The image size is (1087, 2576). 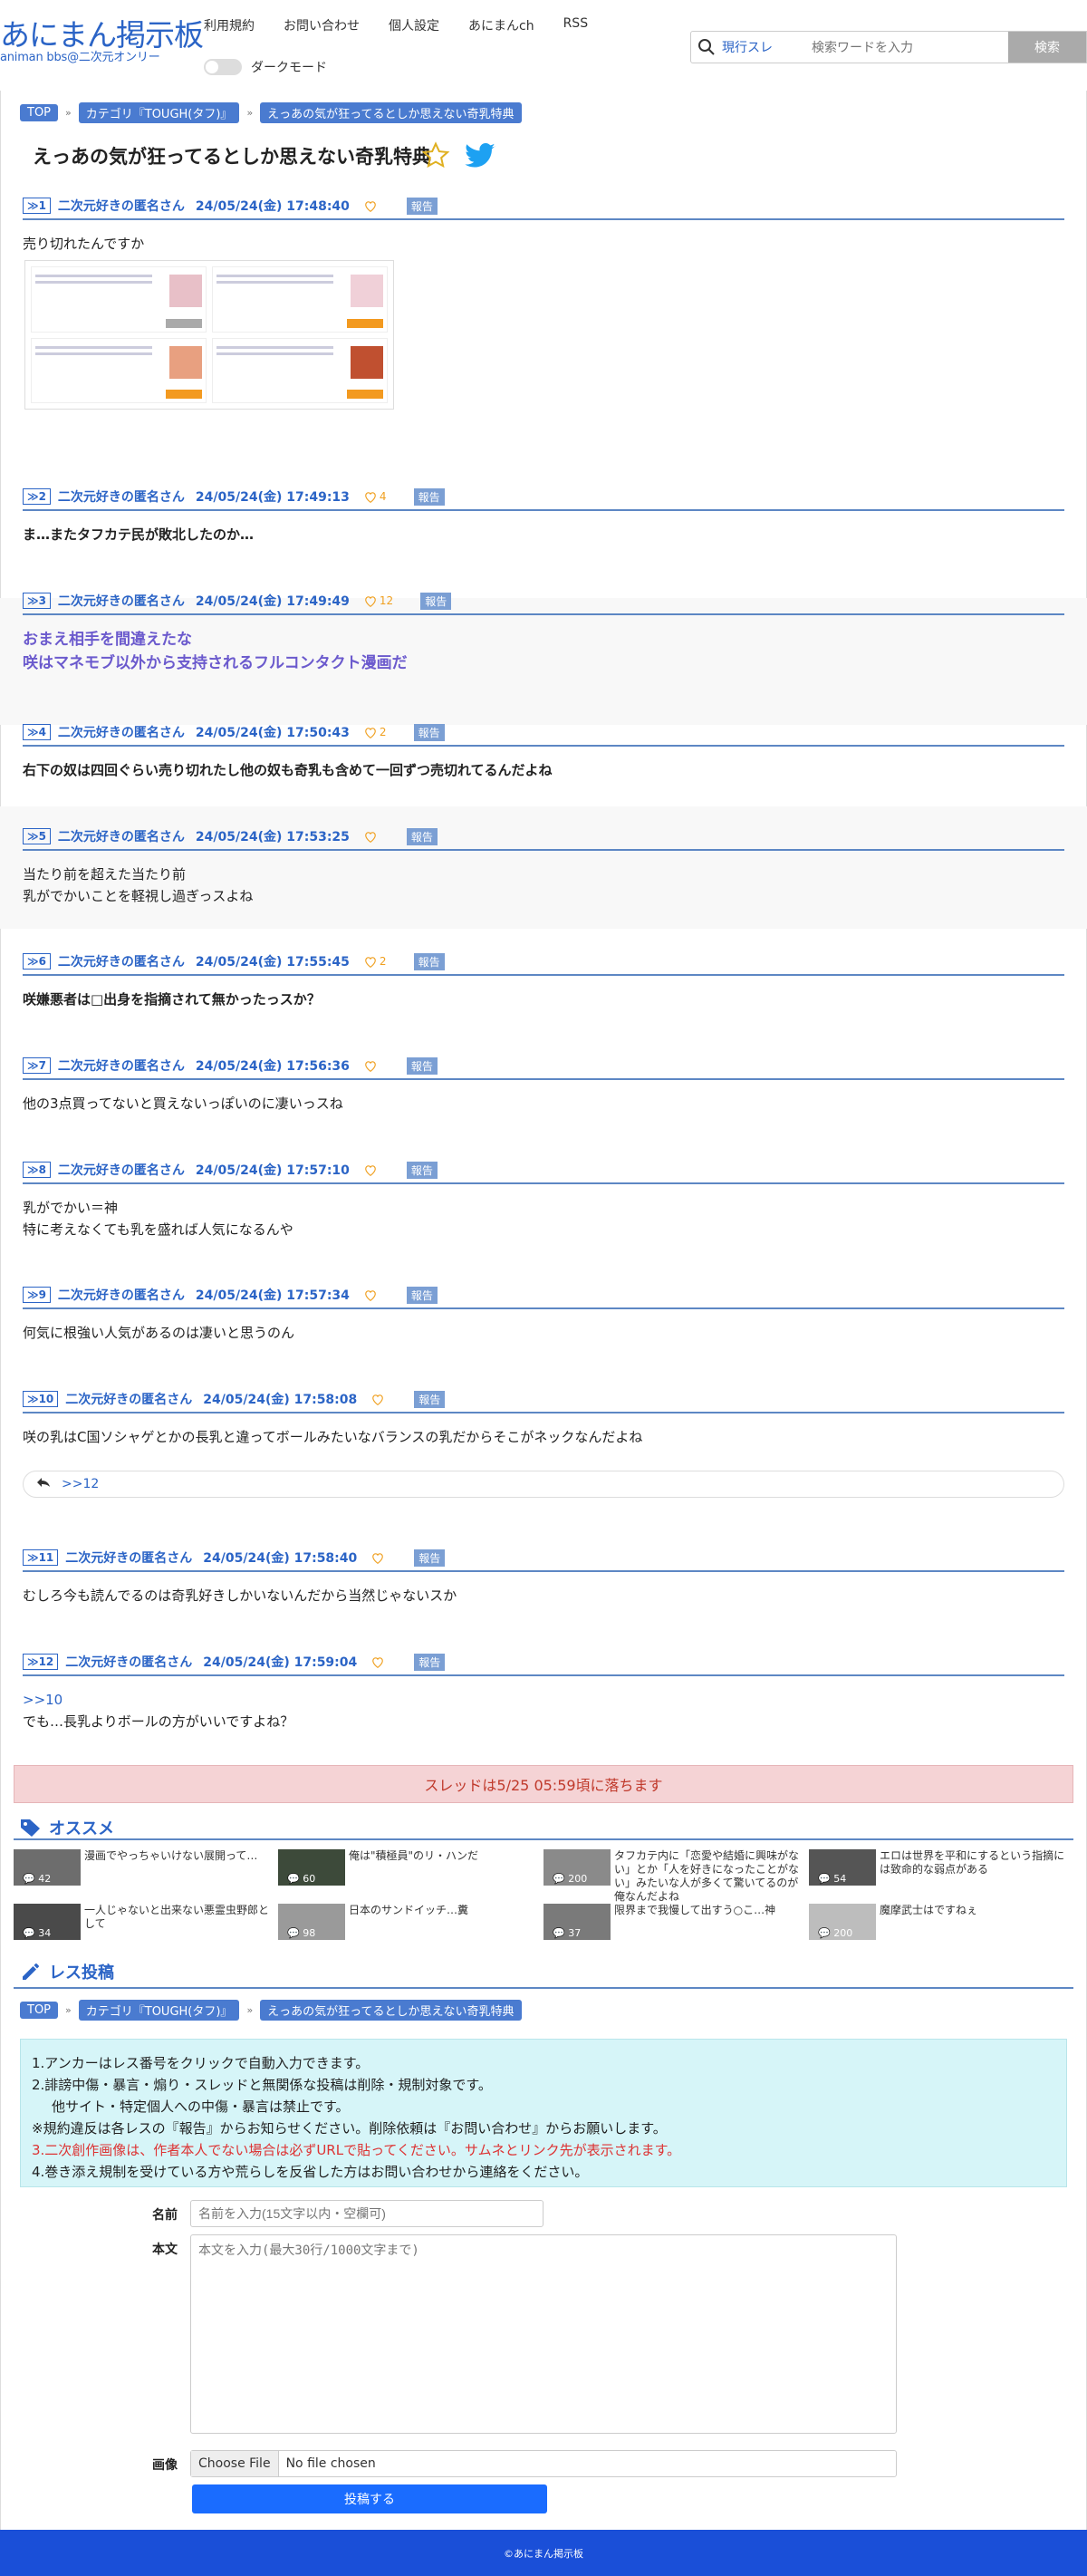 What do you see at coordinates (37, 732) in the screenshot?
I see `post-number: ≫4` at bounding box center [37, 732].